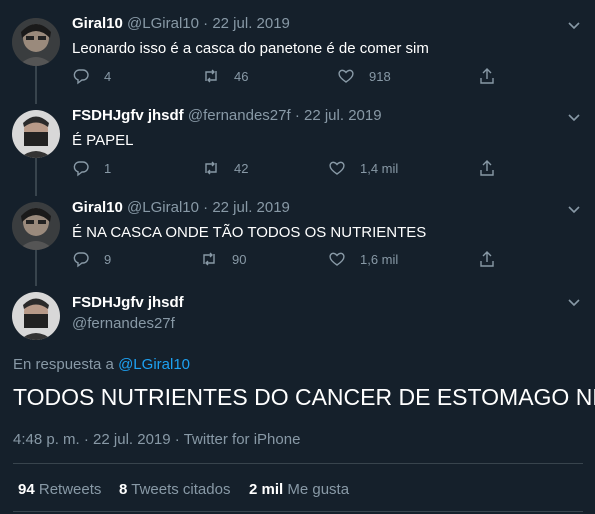 The image size is (595, 514). I want to click on retweet-count: 46, so click(241, 76).